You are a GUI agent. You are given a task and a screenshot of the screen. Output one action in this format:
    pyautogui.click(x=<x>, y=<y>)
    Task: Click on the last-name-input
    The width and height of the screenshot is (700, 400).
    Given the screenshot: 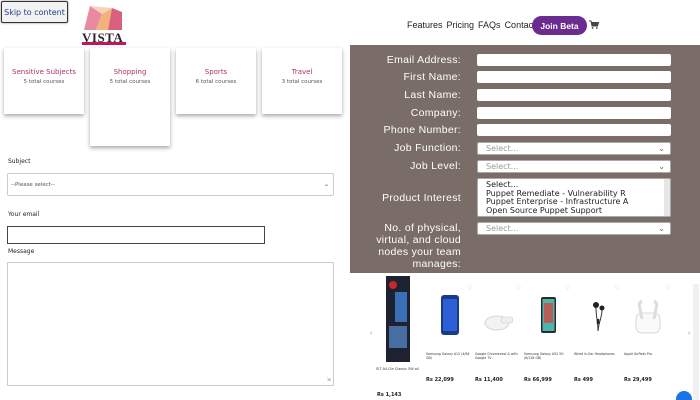 What is the action you would take?
    pyautogui.click(x=574, y=95)
    